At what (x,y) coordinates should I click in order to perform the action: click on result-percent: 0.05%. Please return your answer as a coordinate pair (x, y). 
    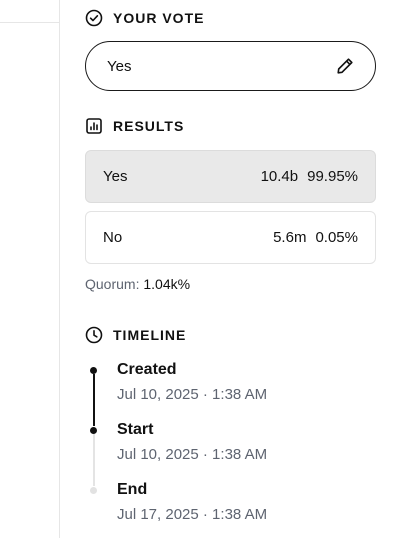
    Looking at the image, I should click on (336, 237).